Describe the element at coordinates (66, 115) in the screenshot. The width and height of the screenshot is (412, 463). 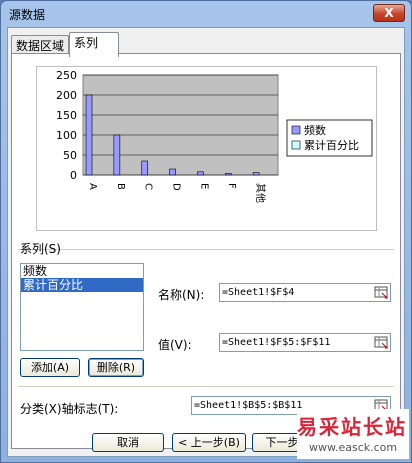
I see `y-tick-label: 150` at that location.